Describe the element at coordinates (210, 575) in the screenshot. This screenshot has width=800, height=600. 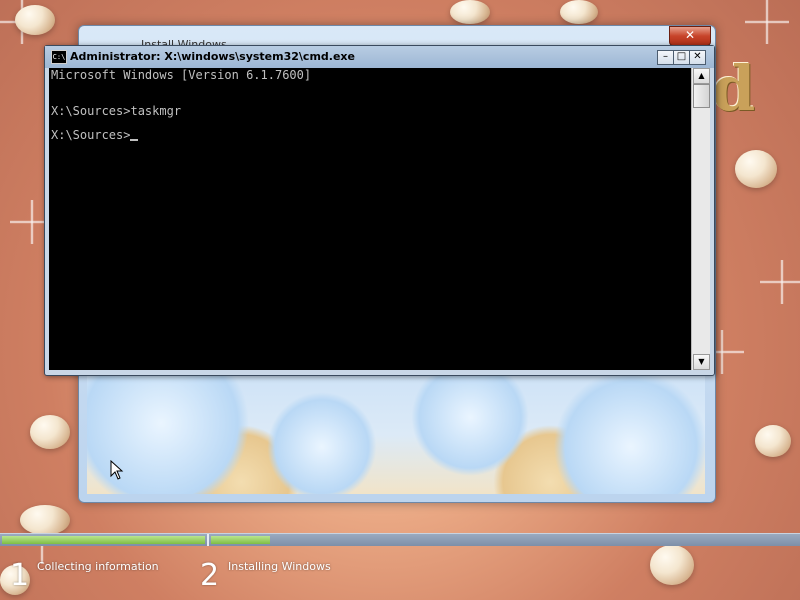
I see `step-number: 2` at that location.